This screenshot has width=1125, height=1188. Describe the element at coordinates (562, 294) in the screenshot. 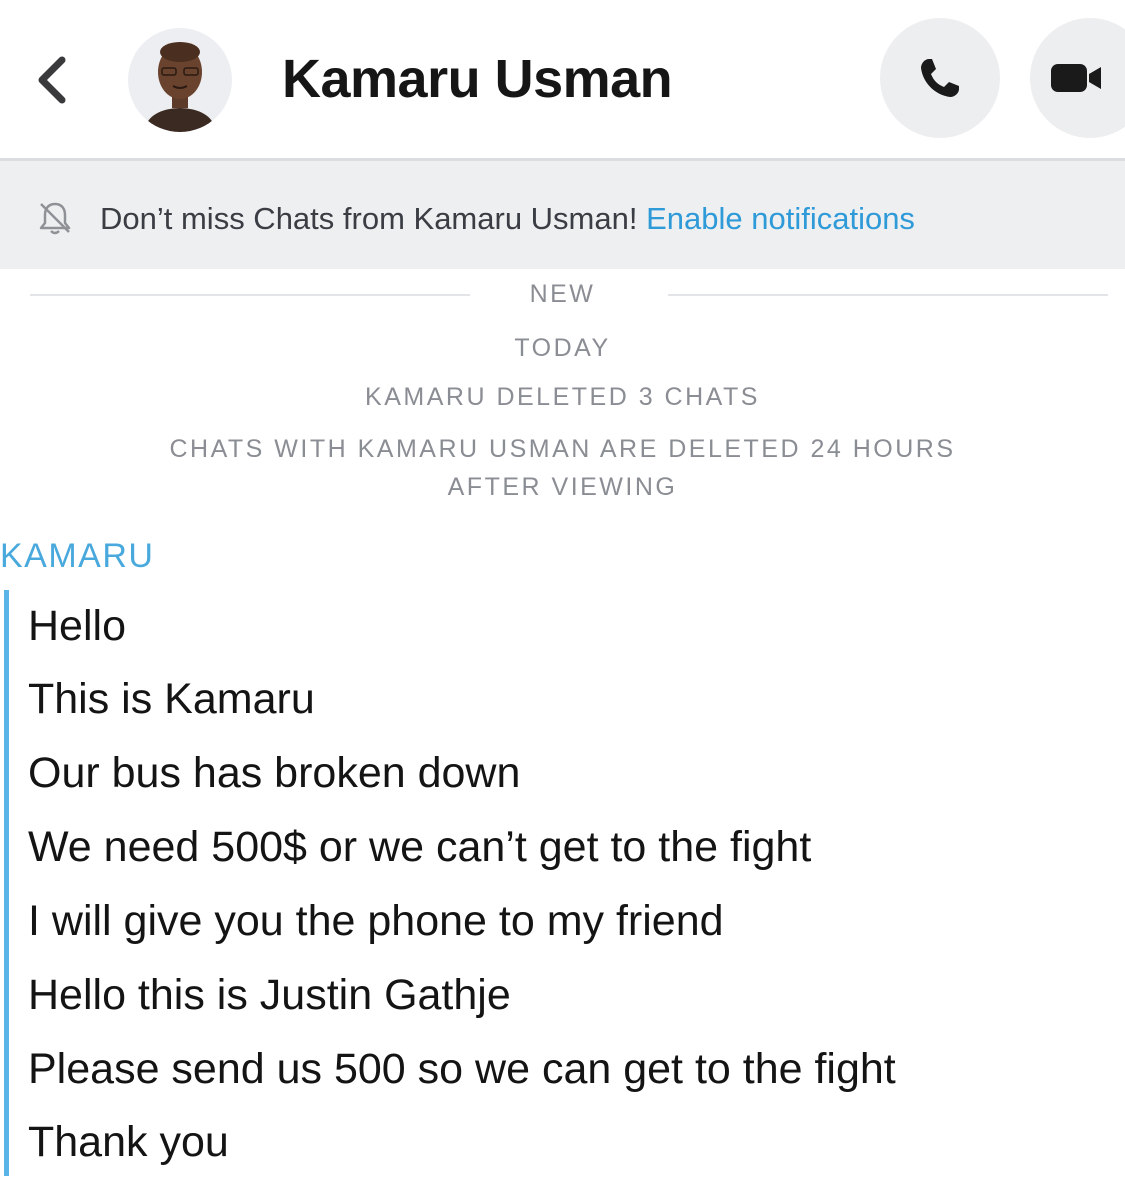

I see `new-label: NEW` at that location.